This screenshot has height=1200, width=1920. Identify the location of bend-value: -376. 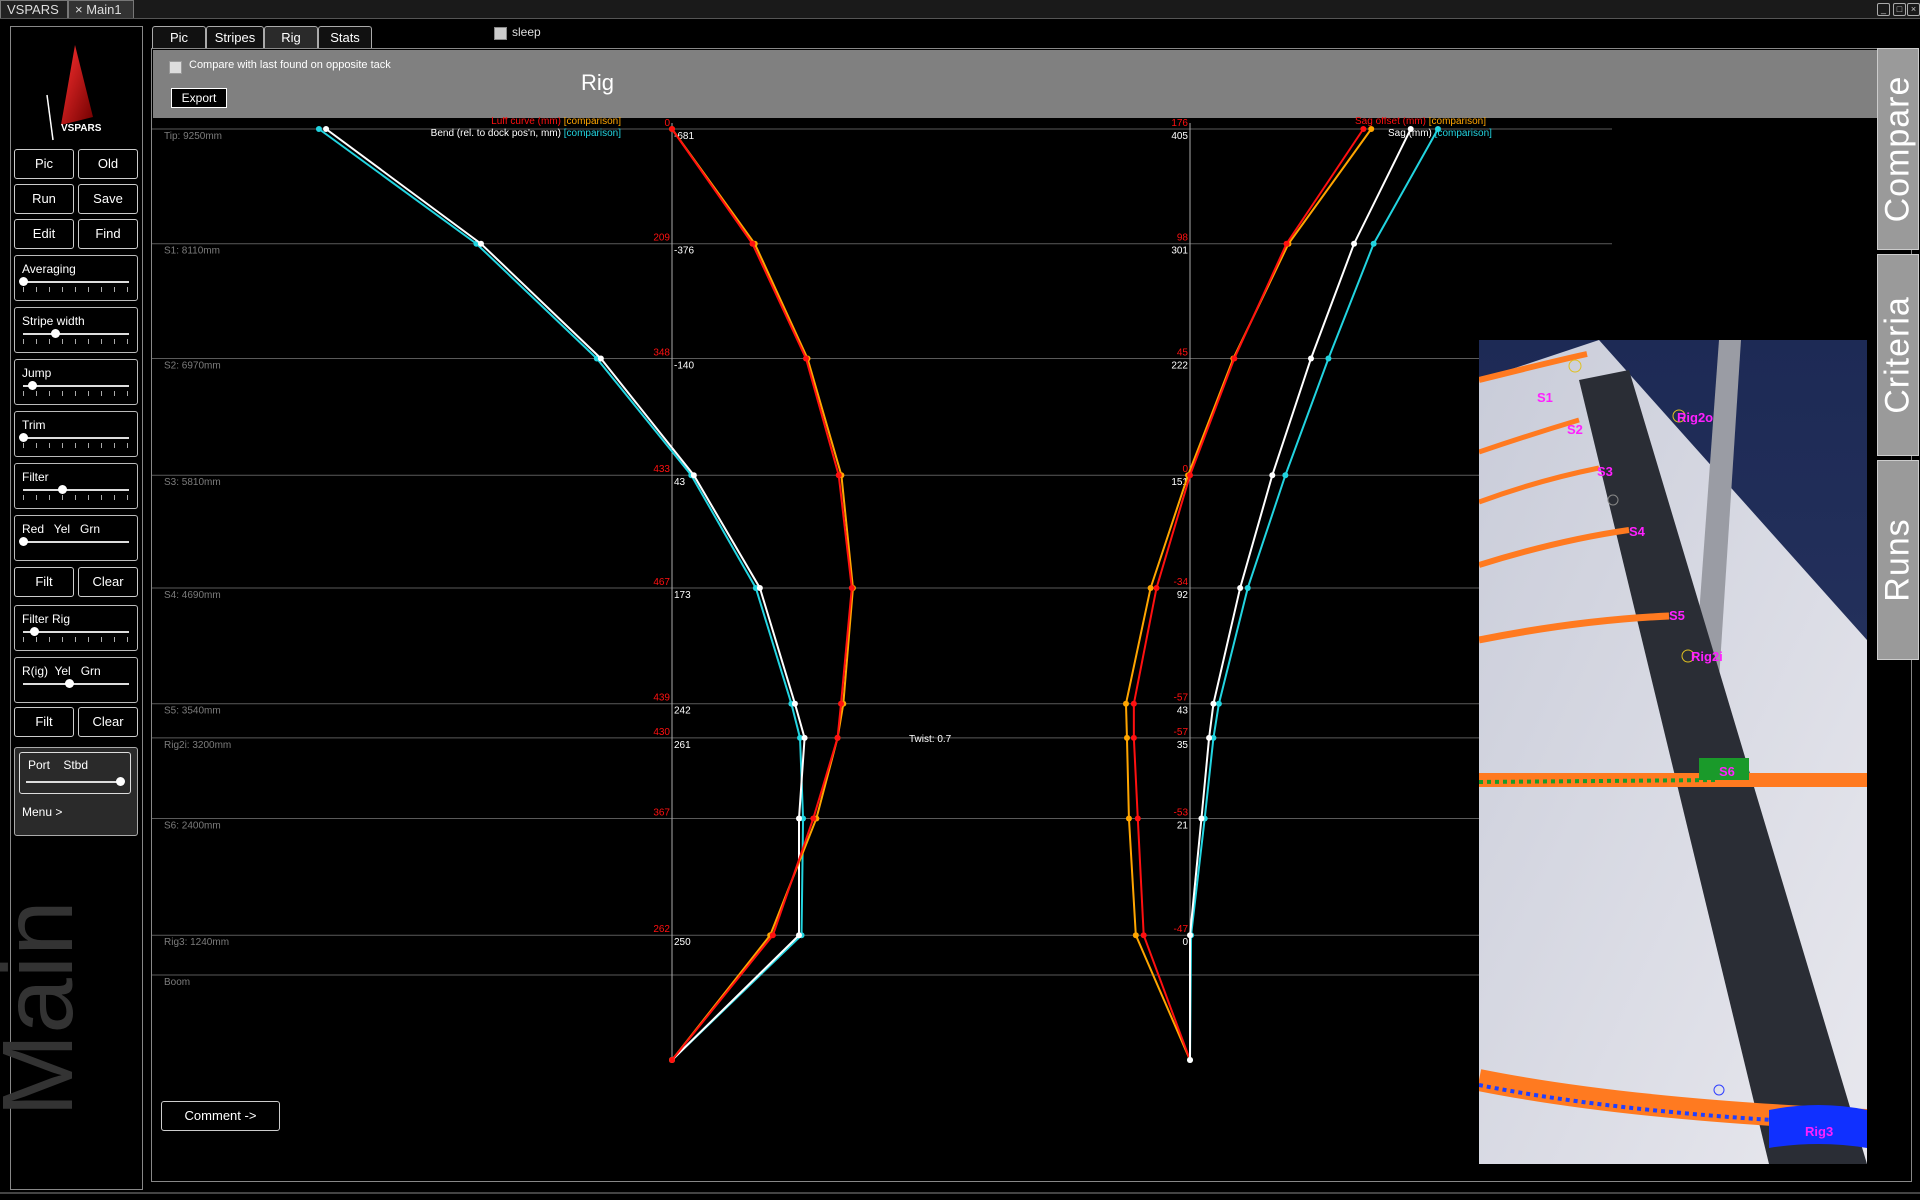
(684, 251).